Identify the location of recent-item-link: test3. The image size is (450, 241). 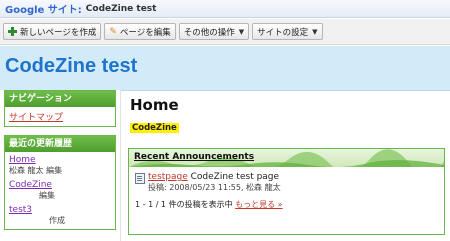
(60, 210).